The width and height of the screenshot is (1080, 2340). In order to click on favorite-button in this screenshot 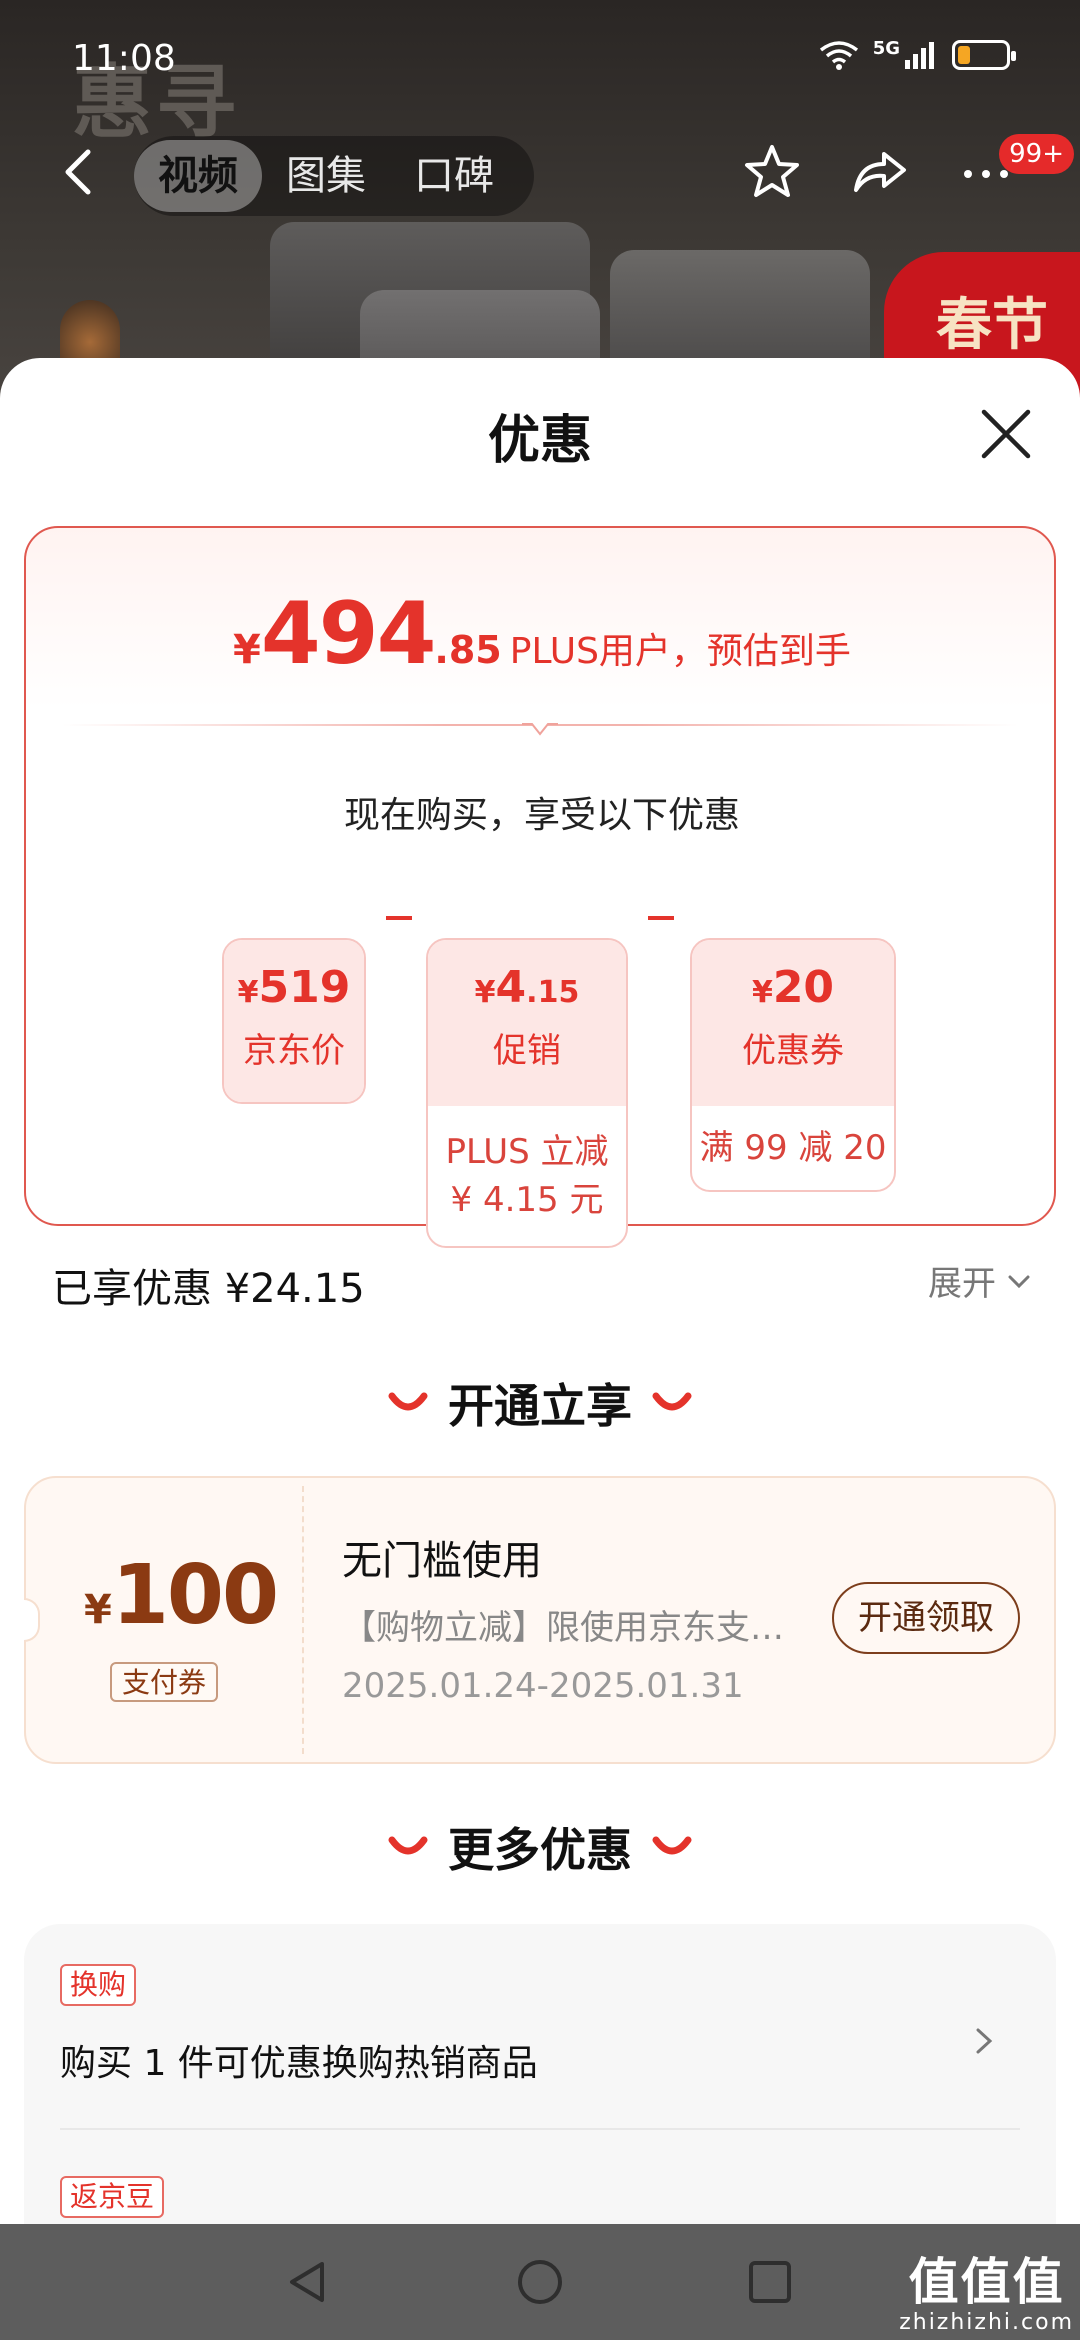, I will do `click(772, 172)`.